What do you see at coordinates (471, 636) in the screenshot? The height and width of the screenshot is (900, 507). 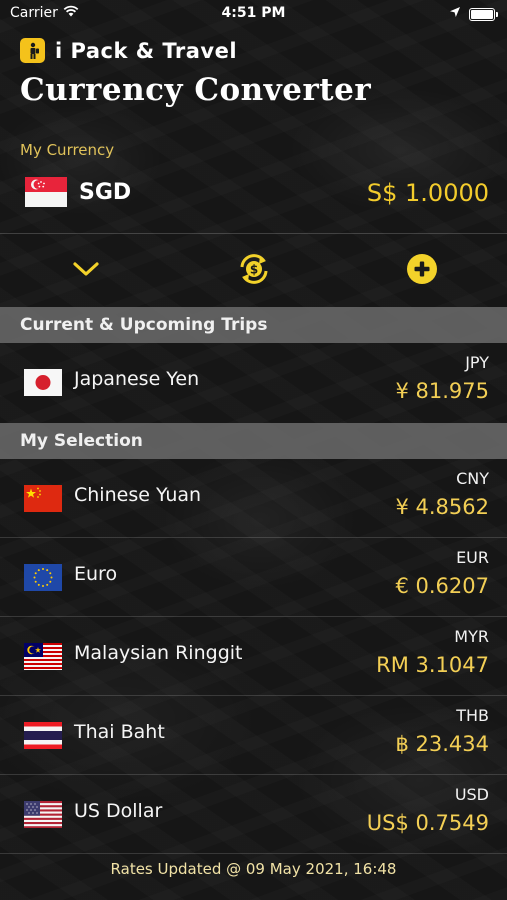 I see `currency-code: MYR` at bounding box center [471, 636].